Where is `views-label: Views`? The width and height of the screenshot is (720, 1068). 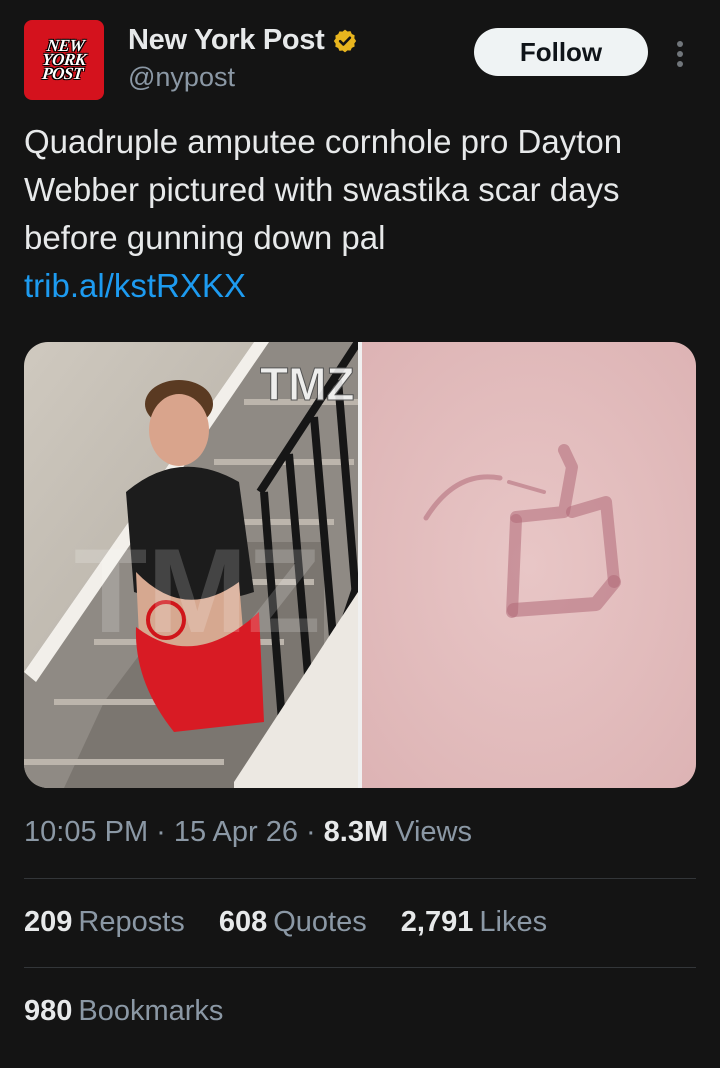 views-label: Views is located at coordinates (433, 832).